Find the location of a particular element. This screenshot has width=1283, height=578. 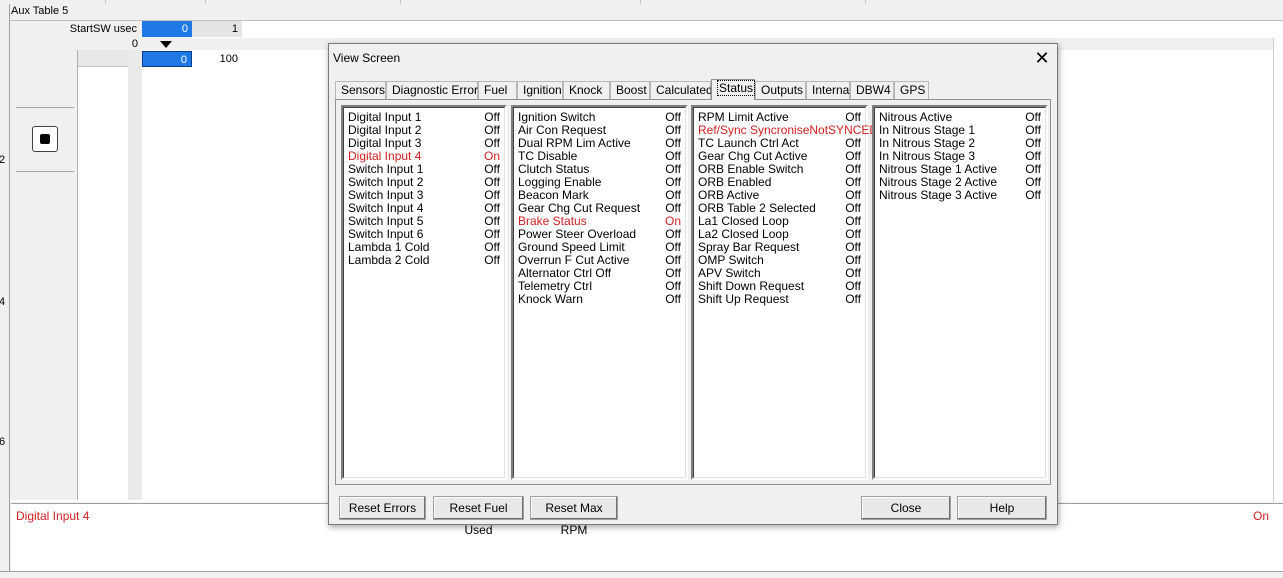

tab-ignition: Ignition is located at coordinates (540, 90).